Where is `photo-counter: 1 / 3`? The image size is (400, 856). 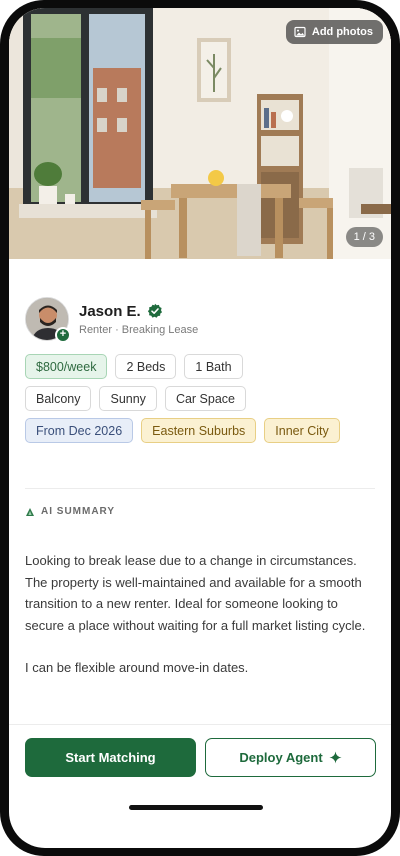
photo-counter: 1 / 3 is located at coordinates (364, 237).